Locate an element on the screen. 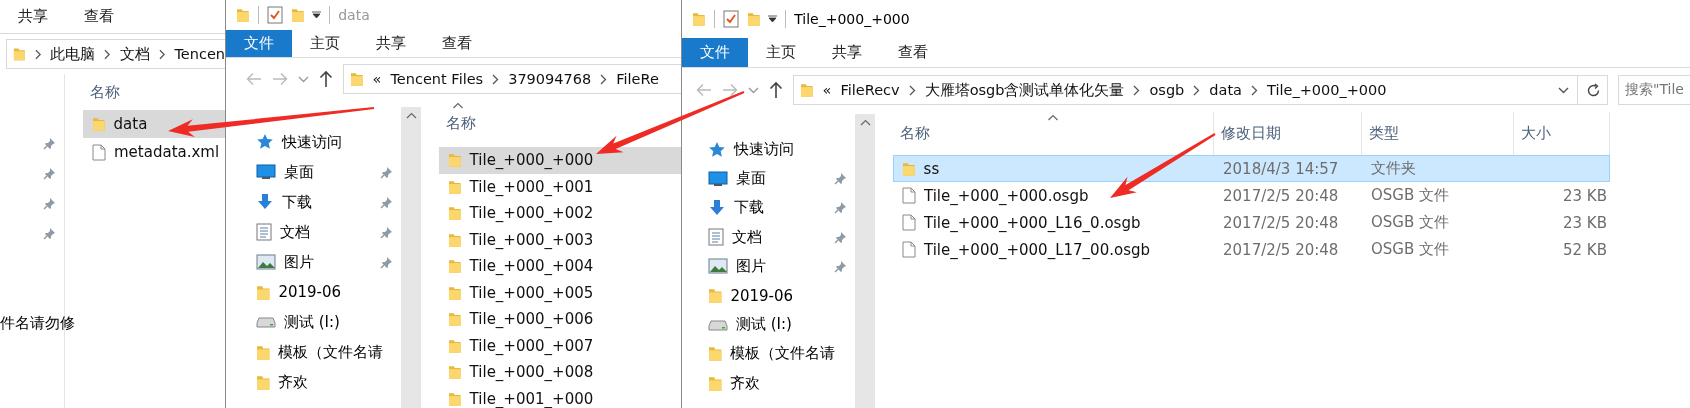  file-icon is located at coordinates (909, 222).